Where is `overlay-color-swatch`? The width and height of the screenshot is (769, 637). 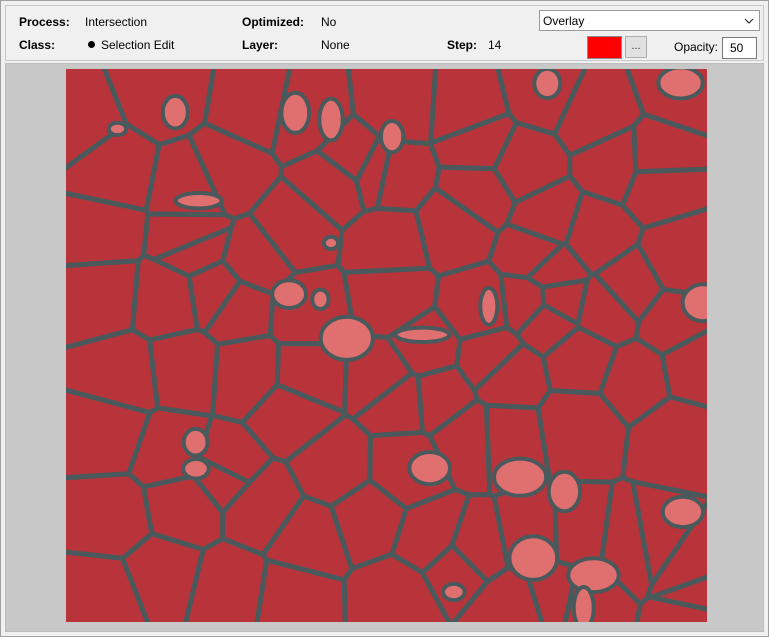 overlay-color-swatch is located at coordinates (604, 47).